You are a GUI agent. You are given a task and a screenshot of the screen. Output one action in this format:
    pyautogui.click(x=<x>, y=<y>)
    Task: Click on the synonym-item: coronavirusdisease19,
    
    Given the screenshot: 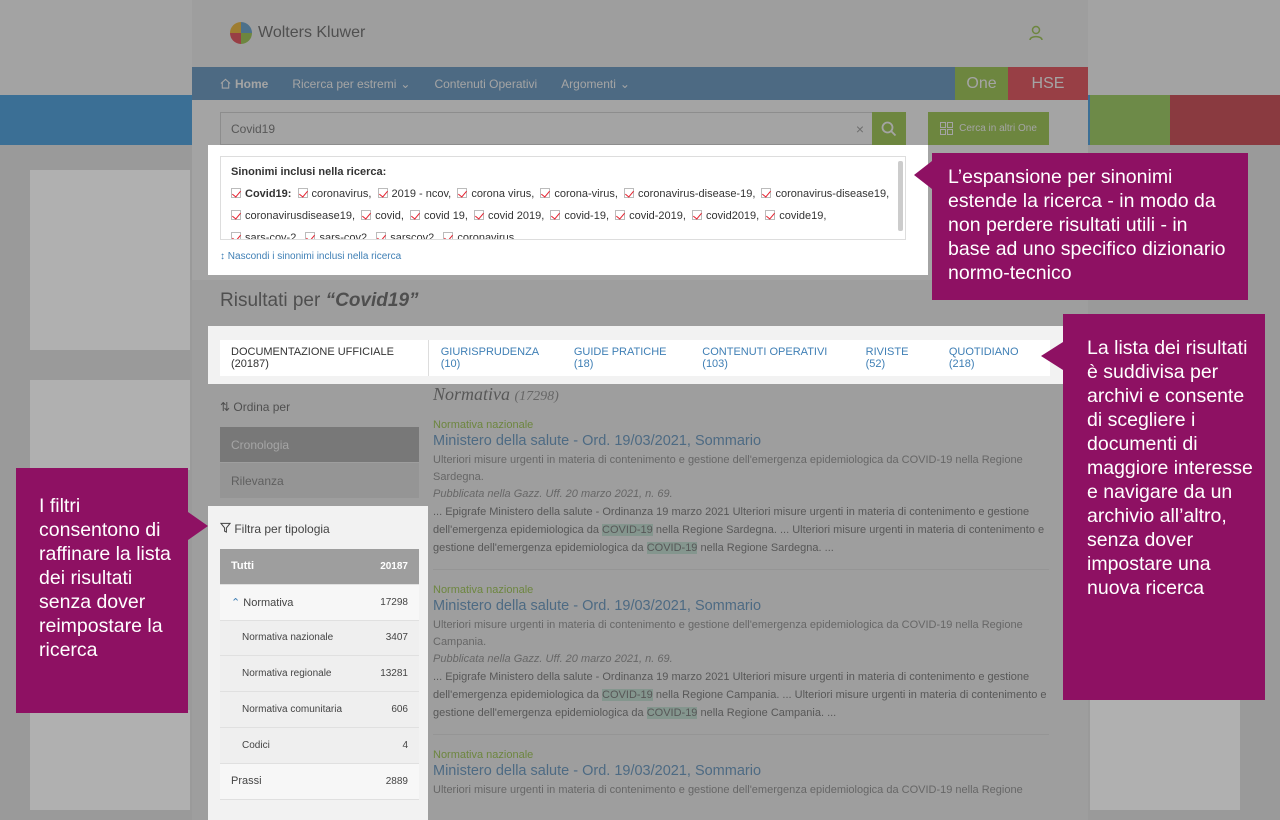 What is the action you would take?
    pyautogui.click(x=293, y=216)
    